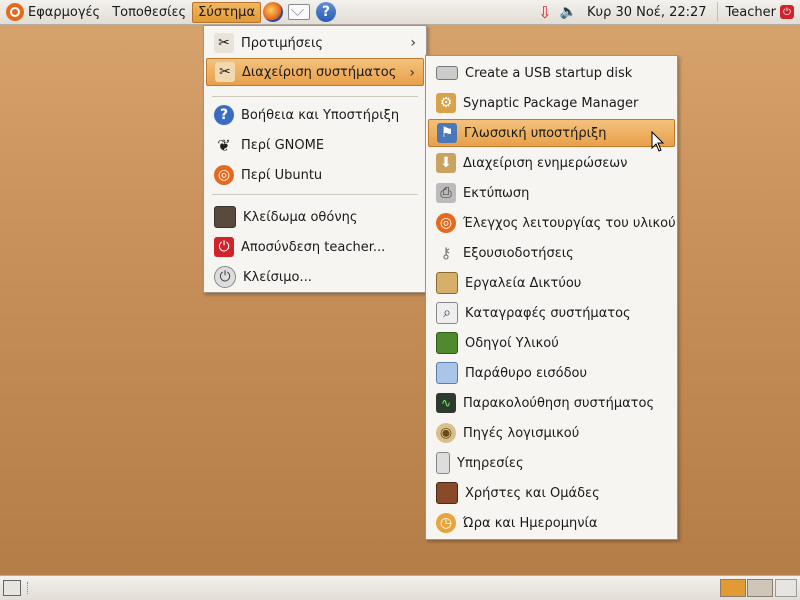 The image size is (800, 600). I want to click on users-groups-icon, so click(447, 493).